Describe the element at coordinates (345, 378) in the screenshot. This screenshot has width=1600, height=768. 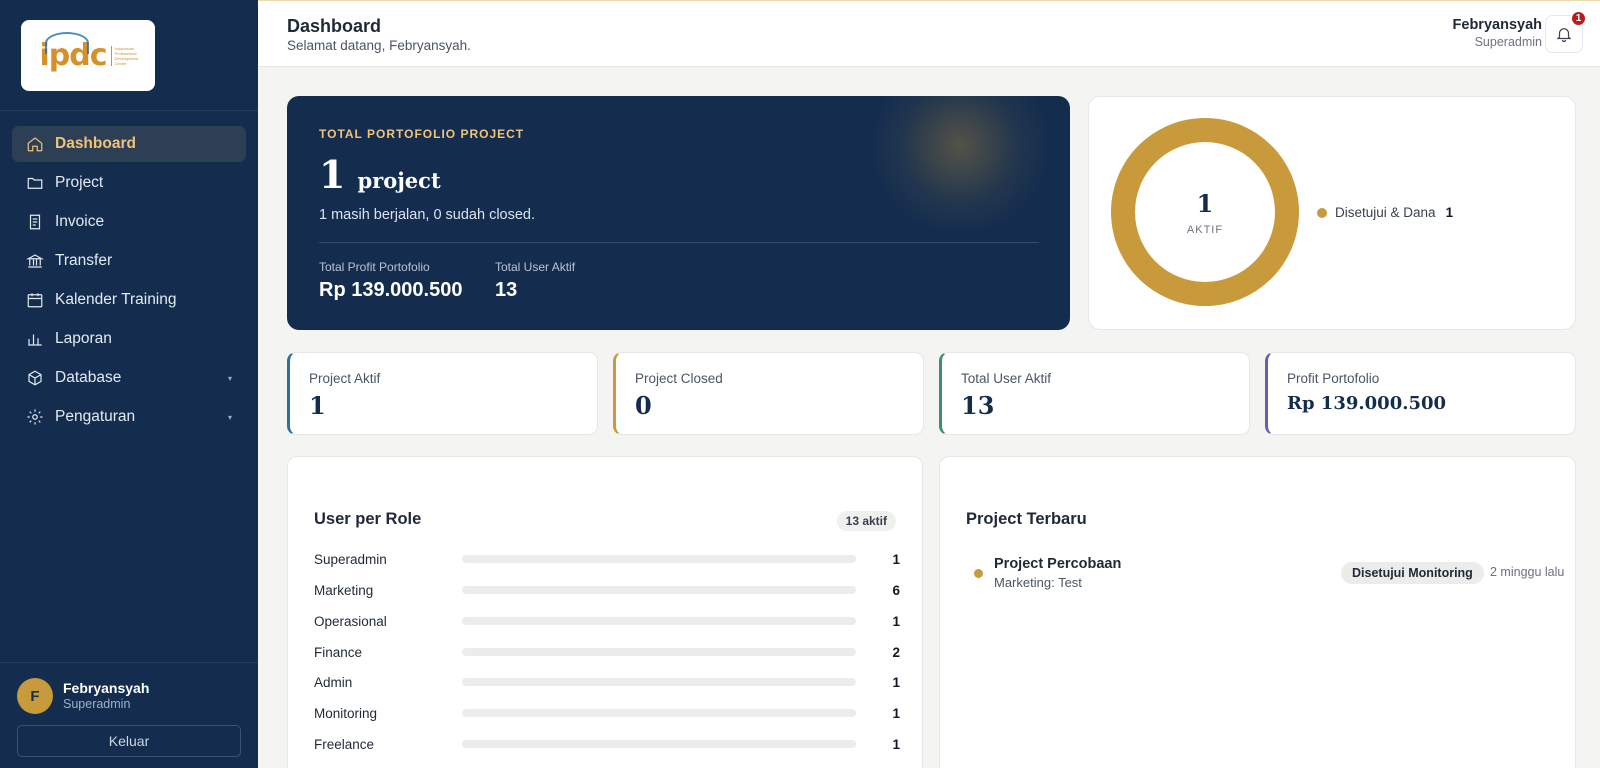
I see `stat-label: Project Aktif` at that location.